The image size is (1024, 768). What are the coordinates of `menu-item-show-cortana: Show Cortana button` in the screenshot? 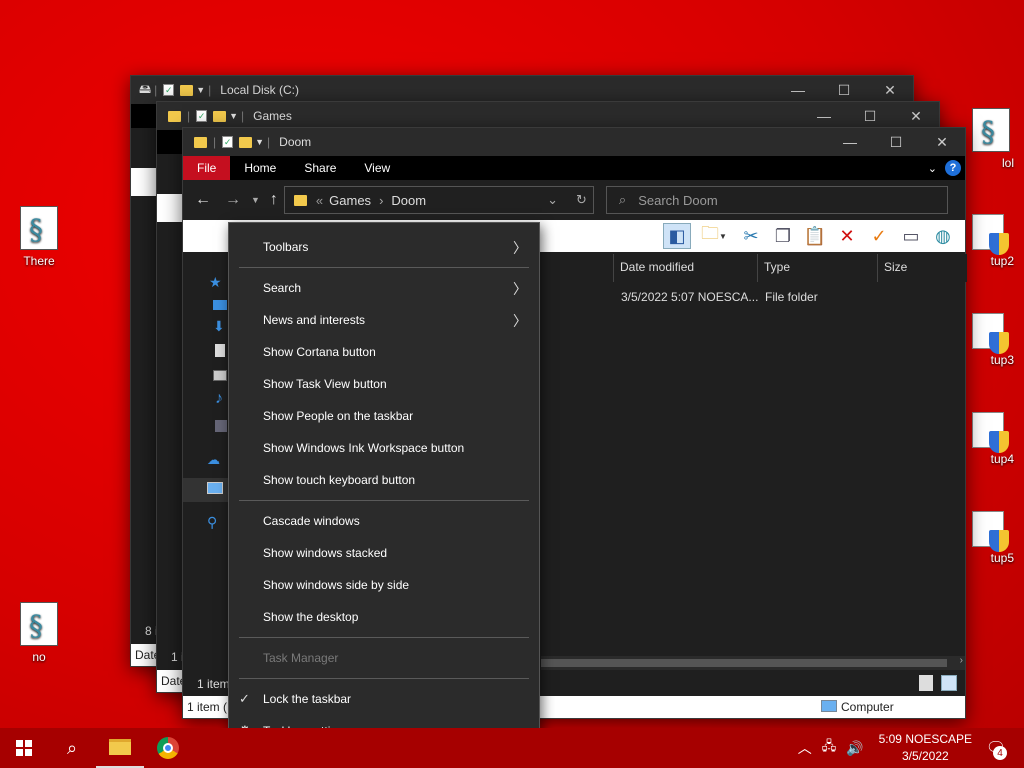 It's located at (384, 352).